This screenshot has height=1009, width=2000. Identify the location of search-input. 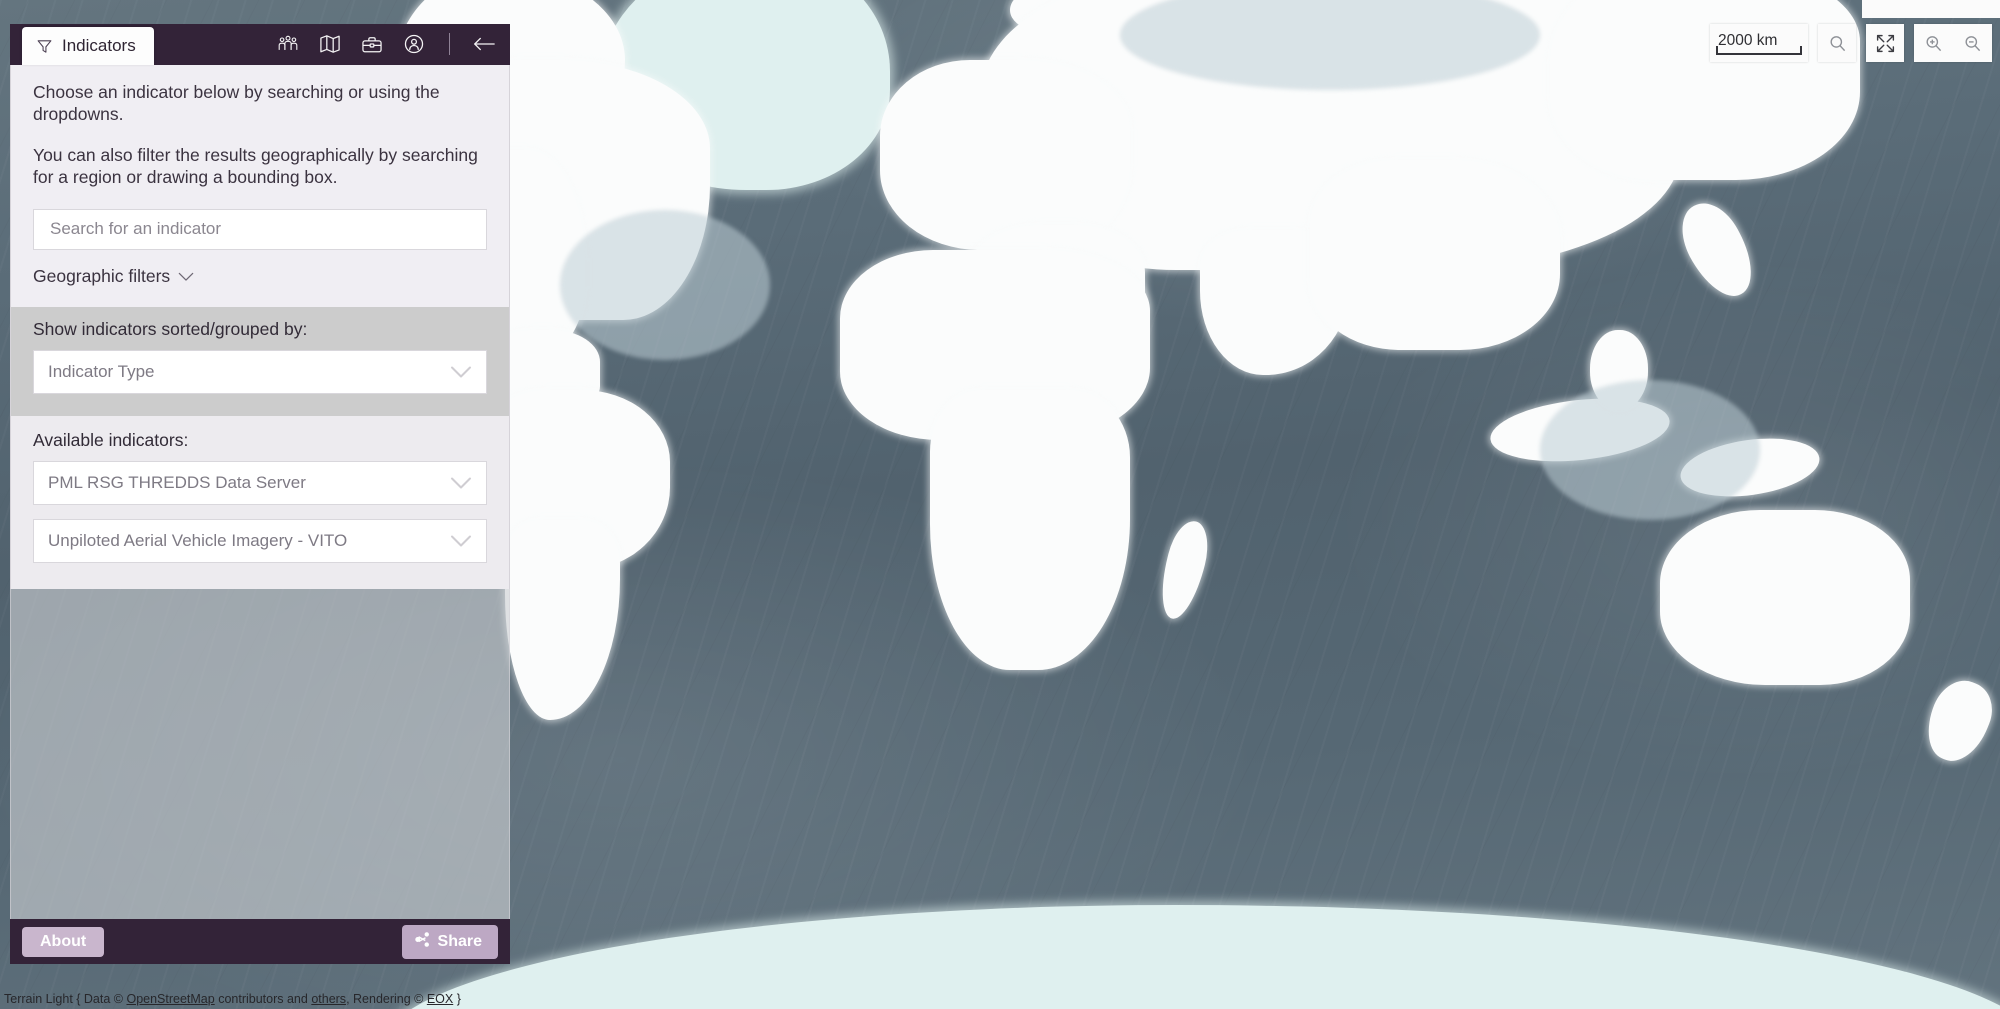
(260, 229).